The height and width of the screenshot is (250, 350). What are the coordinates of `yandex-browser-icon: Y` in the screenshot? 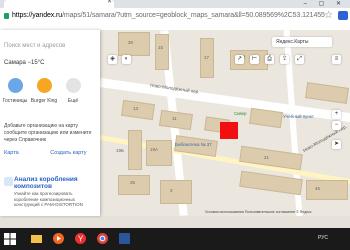 It's located at (80, 238).